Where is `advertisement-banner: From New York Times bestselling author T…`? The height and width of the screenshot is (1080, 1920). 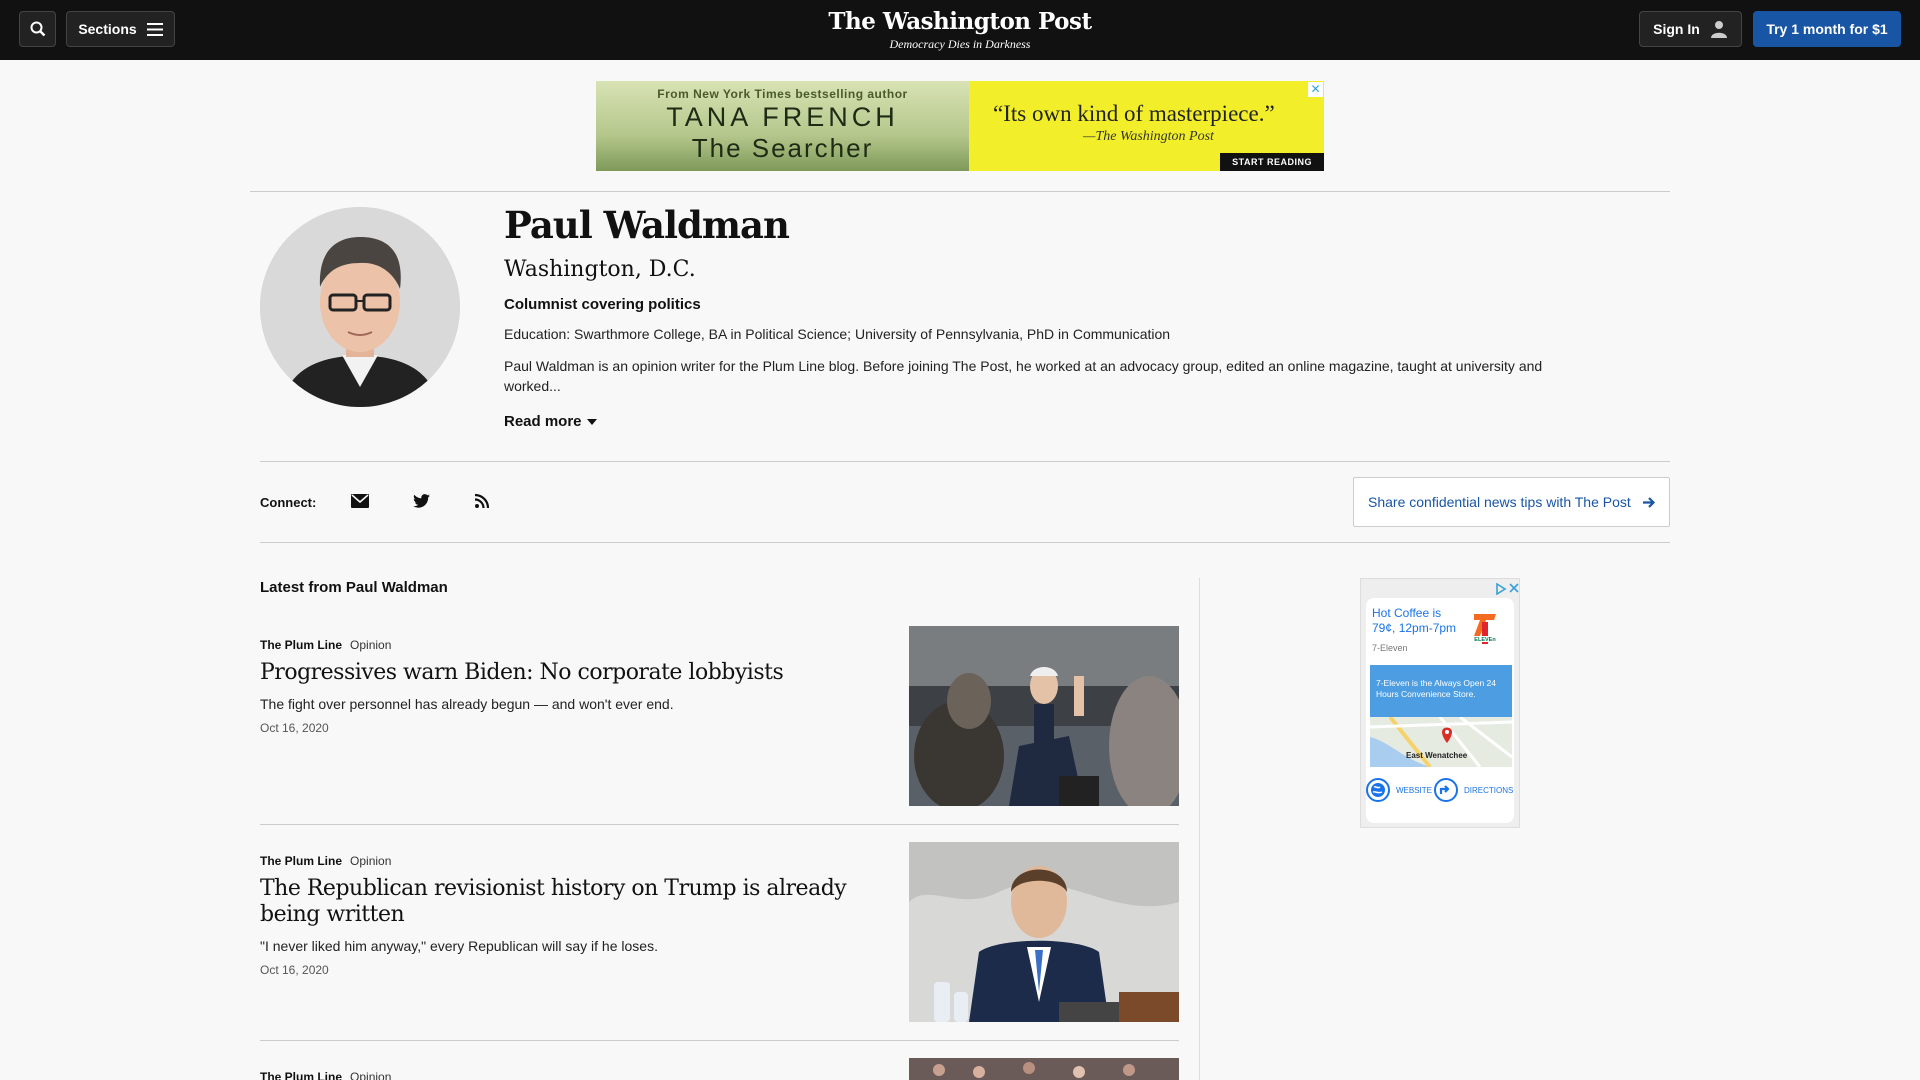
advertisement-banner: From New York Times bestselling author T… is located at coordinates (960, 126).